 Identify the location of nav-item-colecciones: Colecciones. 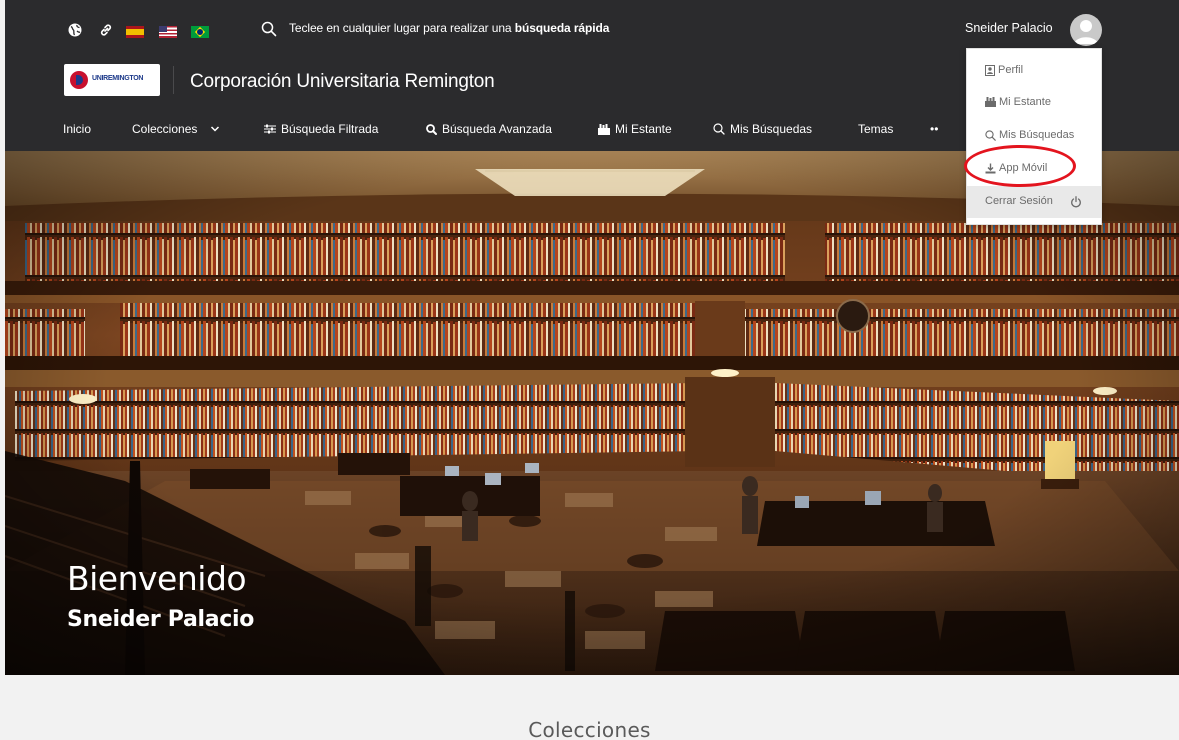
(176, 129).